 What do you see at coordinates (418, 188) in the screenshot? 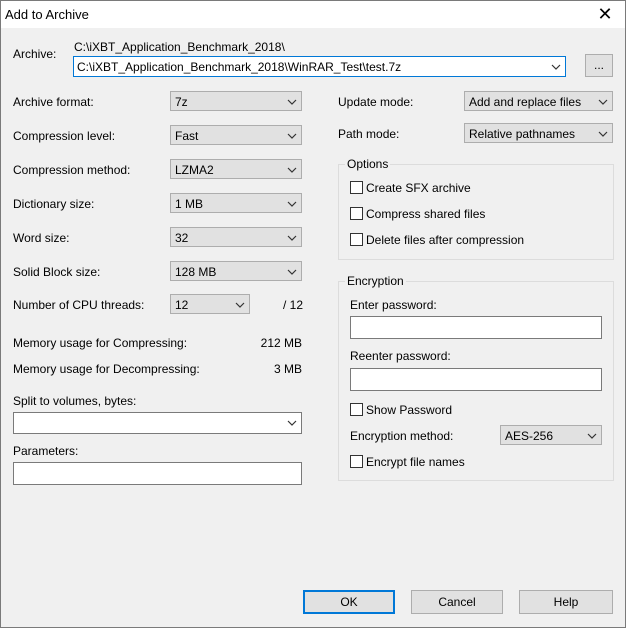
I see `create-sfx-label: Create SFX archive` at bounding box center [418, 188].